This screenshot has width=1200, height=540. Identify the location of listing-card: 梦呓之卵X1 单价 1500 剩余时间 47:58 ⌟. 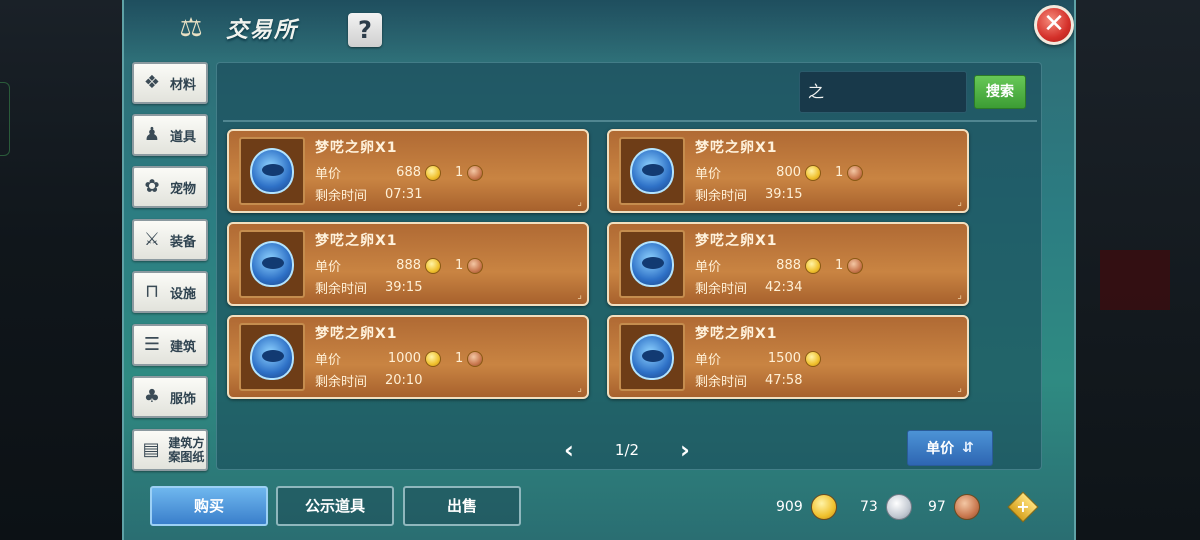
(788, 357).